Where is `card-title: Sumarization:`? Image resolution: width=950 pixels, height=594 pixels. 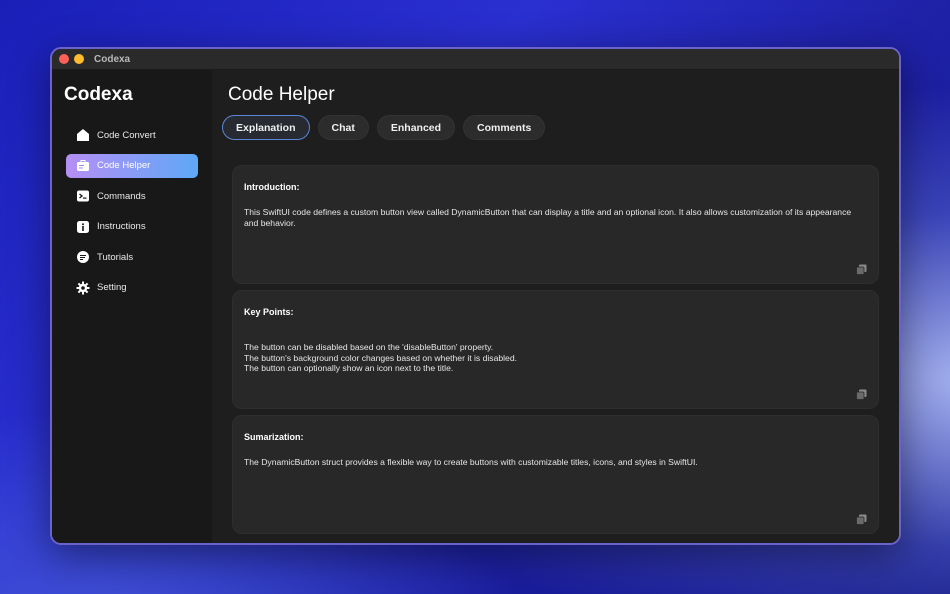
card-title: Sumarization: is located at coordinates (274, 437).